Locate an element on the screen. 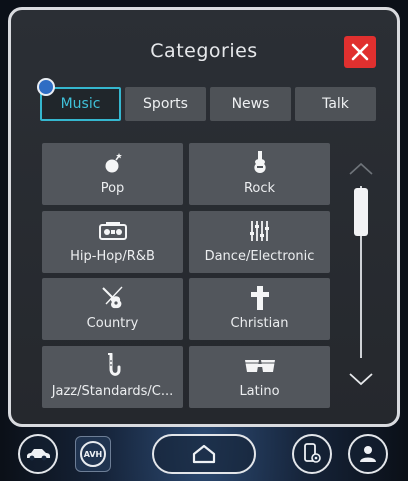  category-label: Rock is located at coordinates (259, 188).